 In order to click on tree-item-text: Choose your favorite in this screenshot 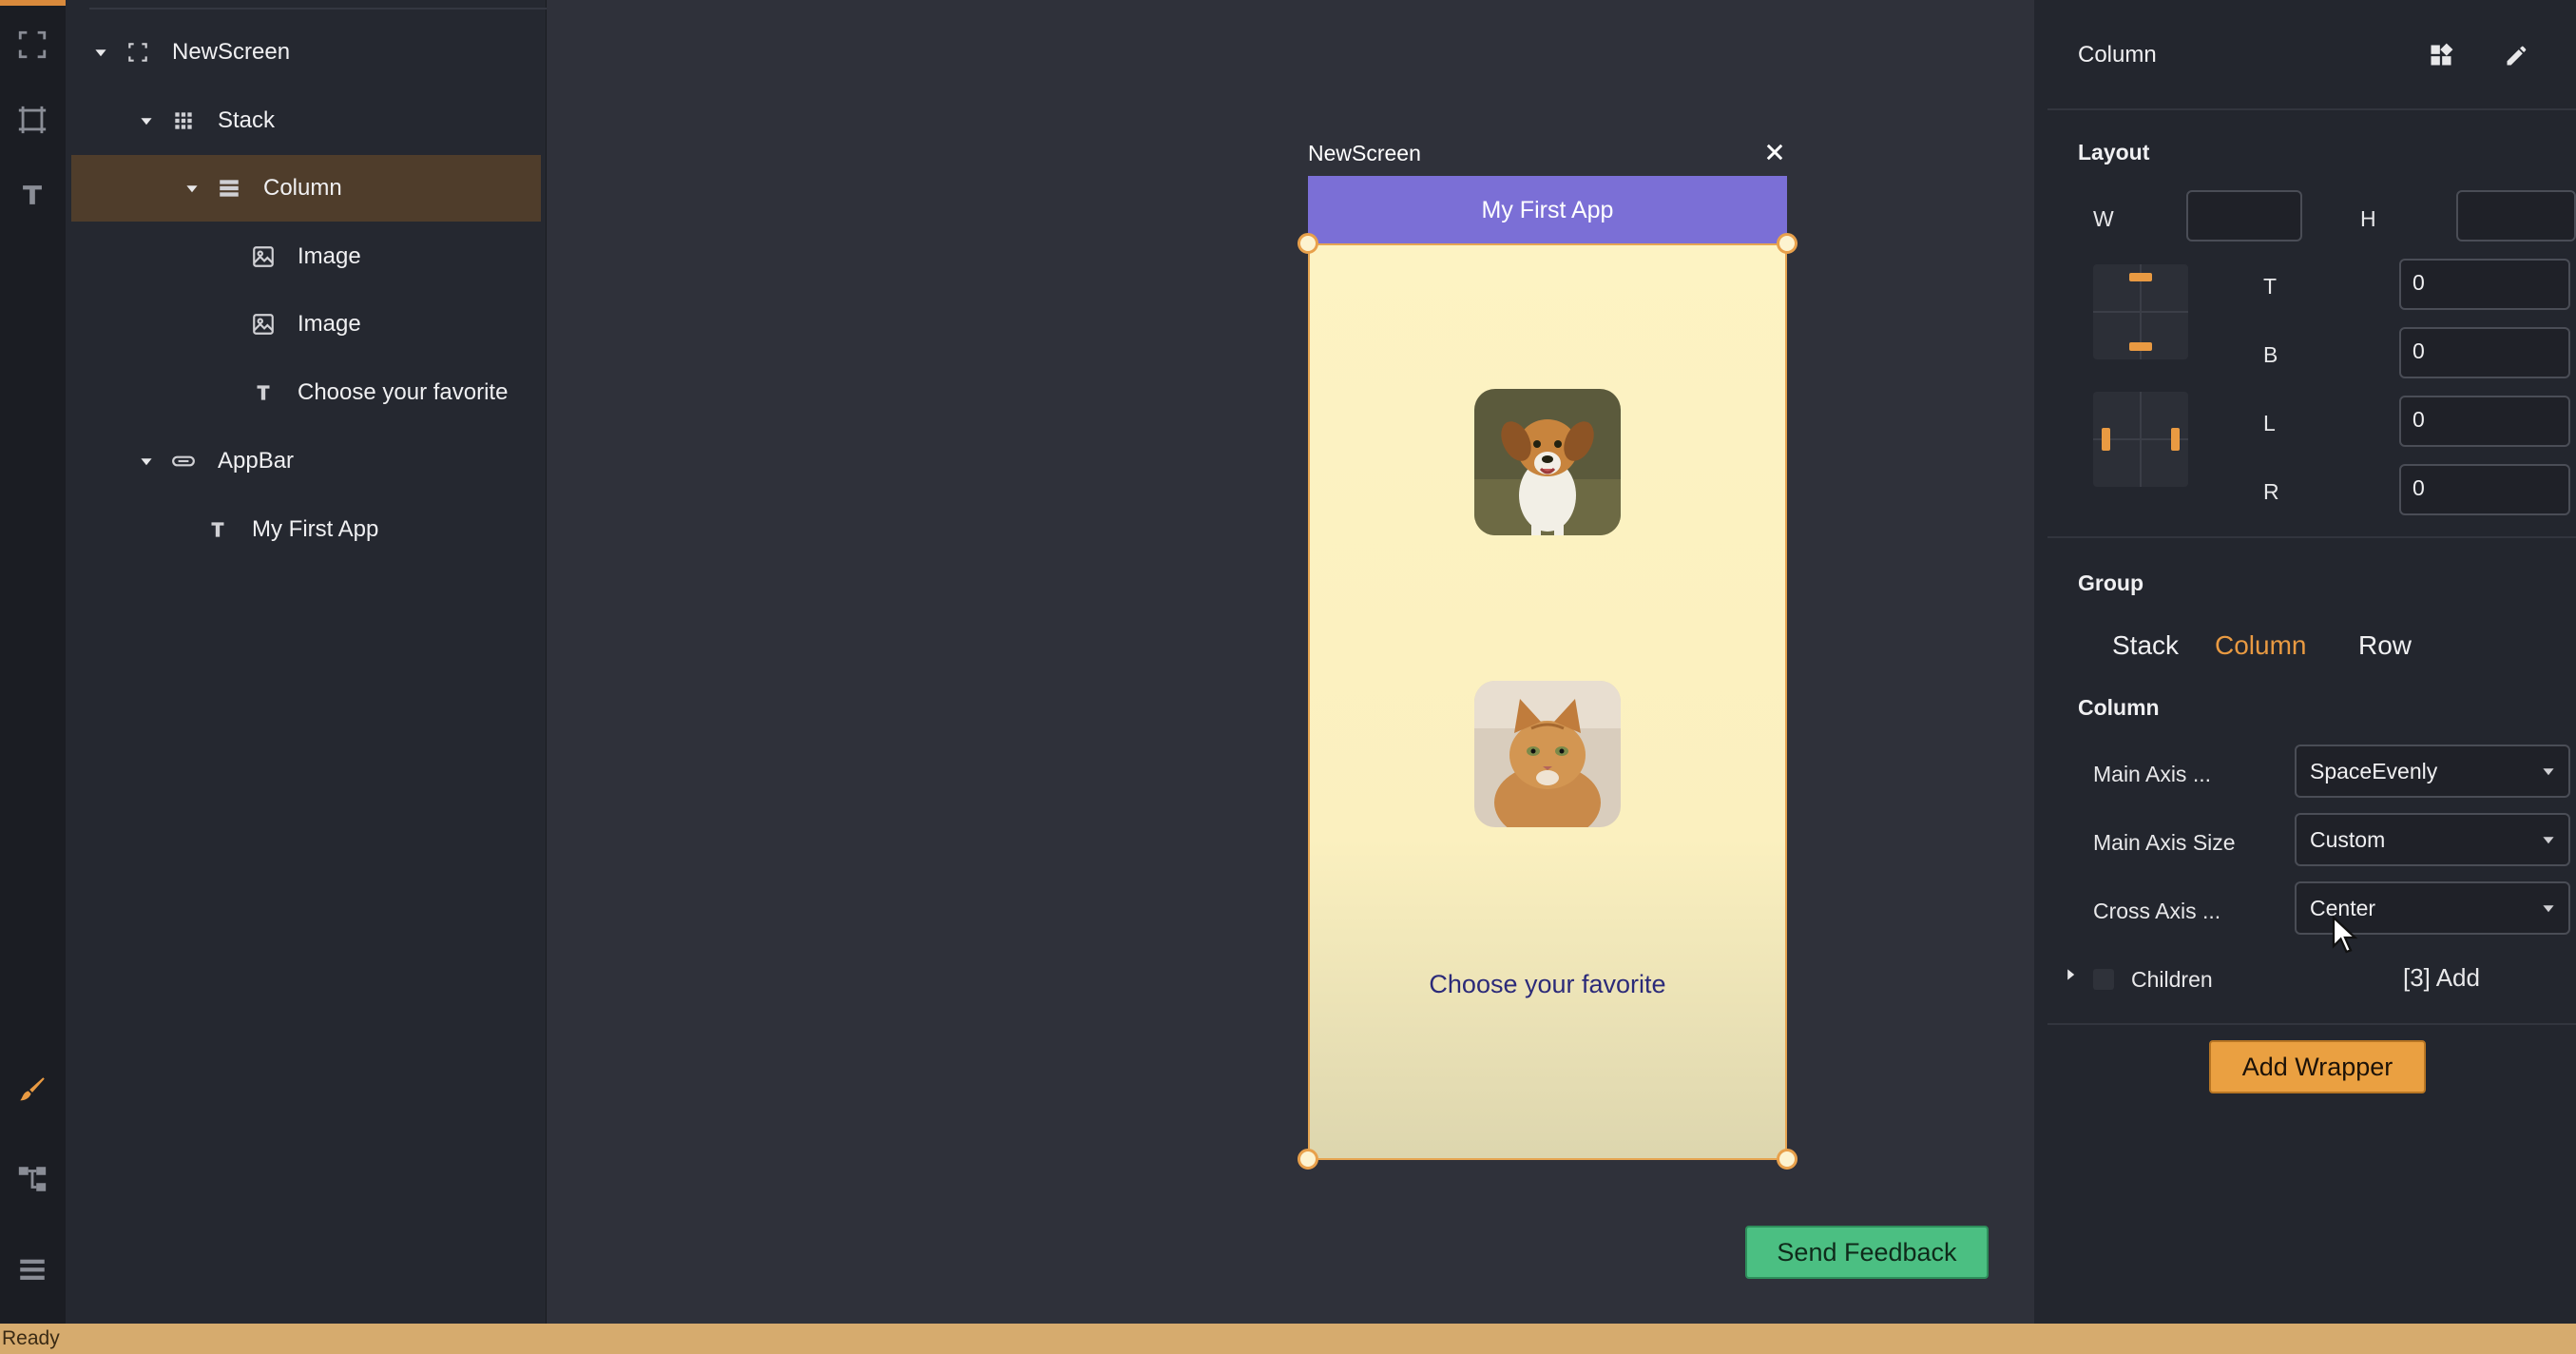, I will do `click(306, 392)`.